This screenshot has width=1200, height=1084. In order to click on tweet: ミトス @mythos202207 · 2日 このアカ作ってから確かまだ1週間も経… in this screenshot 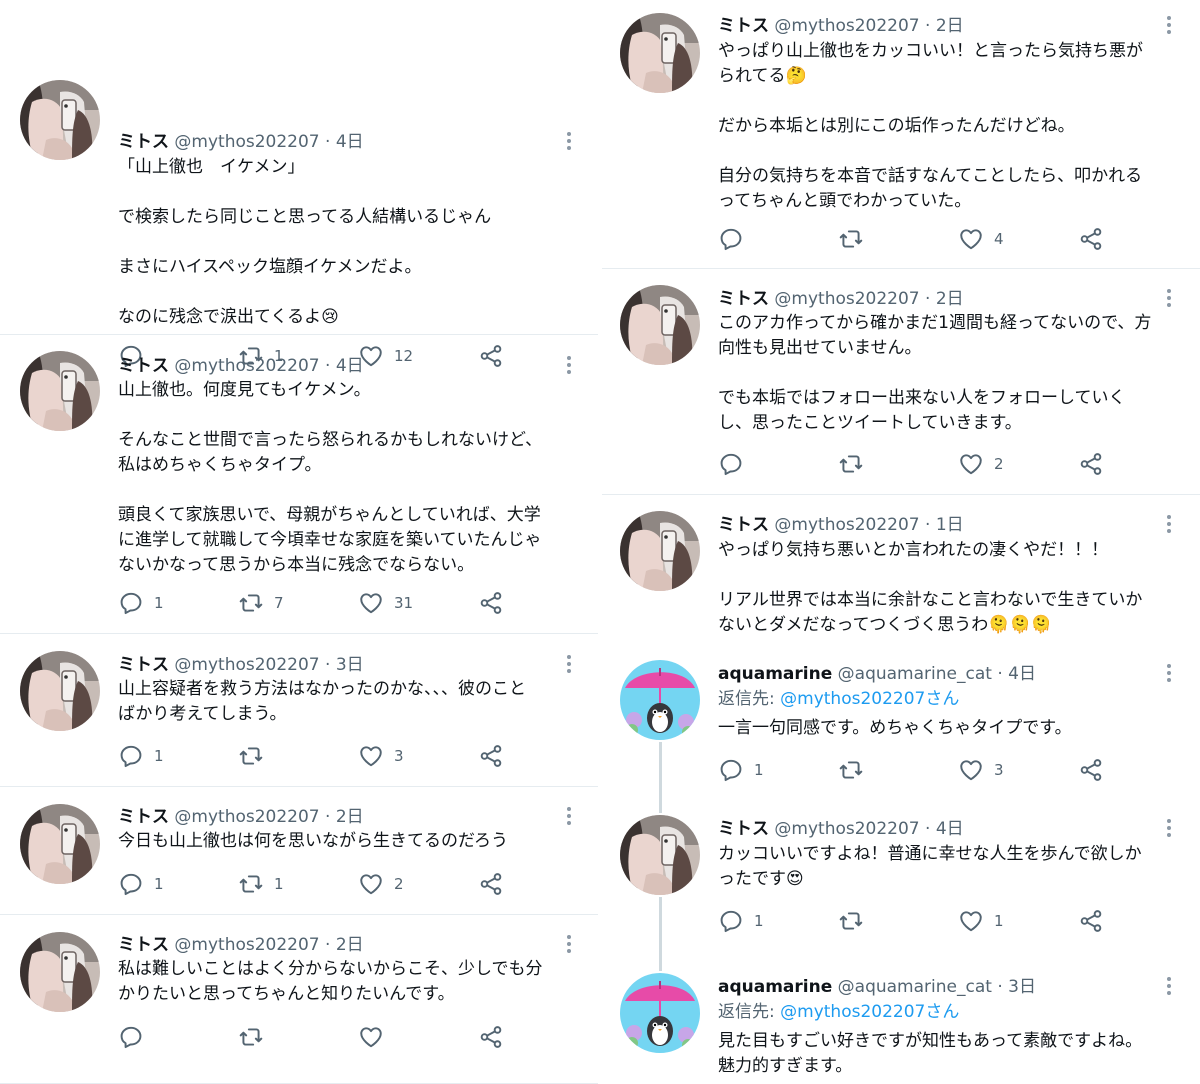, I will do `click(900, 382)`.